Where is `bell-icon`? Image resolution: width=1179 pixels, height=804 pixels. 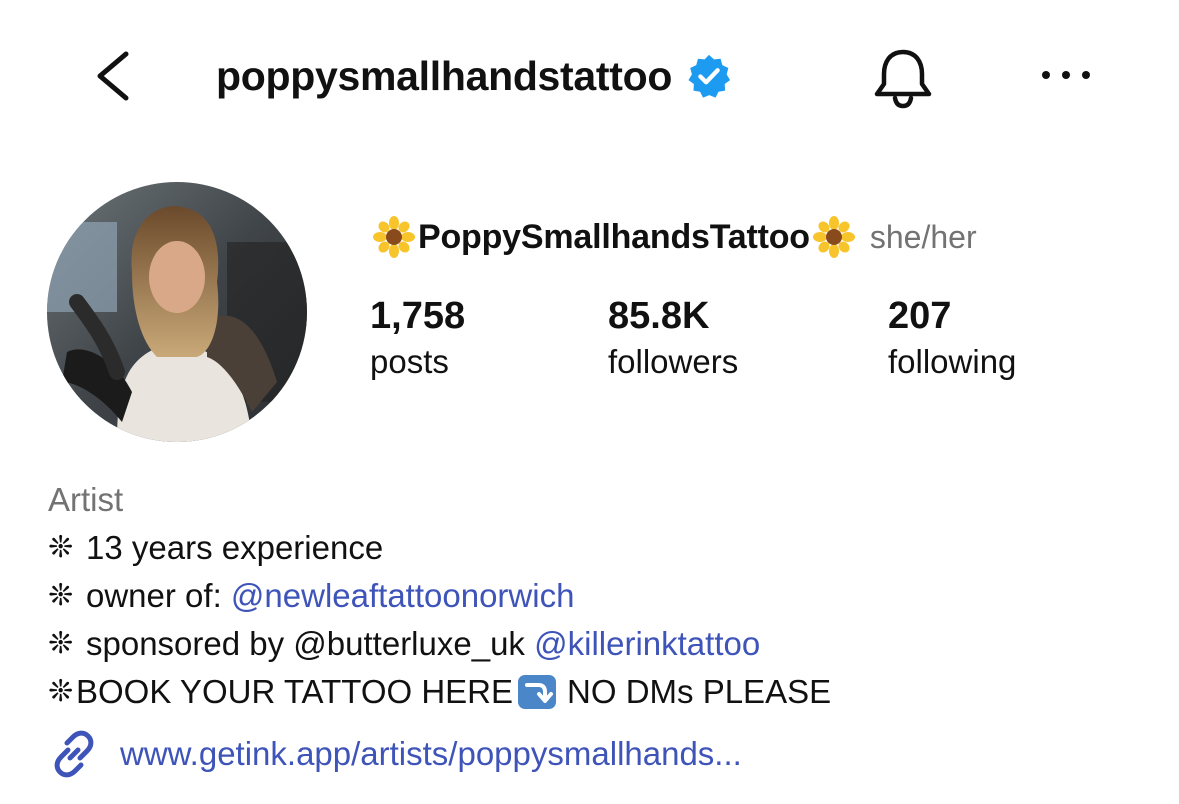 bell-icon is located at coordinates (903, 79).